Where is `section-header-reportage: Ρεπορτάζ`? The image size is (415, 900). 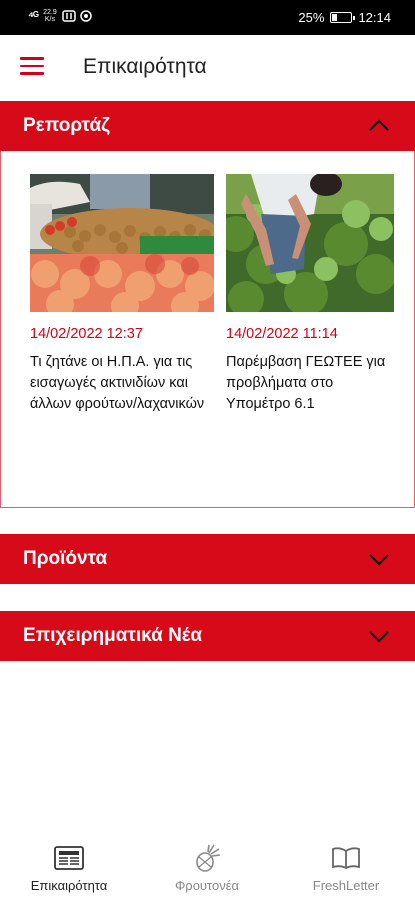
section-header-reportage: Ρεπορτάζ is located at coordinates (207, 126).